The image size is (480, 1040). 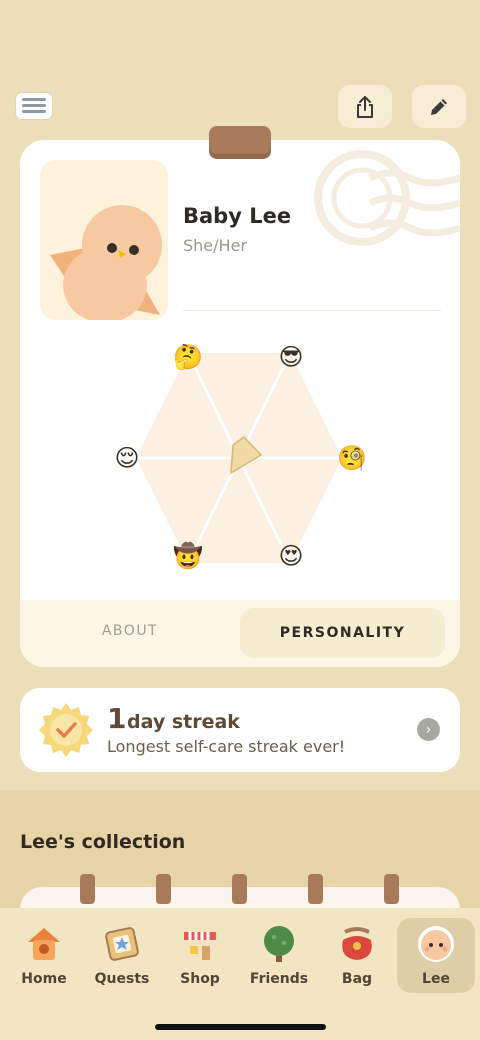 I want to click on streak-subtitle: Longest self-care streak ever!, so click(x=226, y=746).